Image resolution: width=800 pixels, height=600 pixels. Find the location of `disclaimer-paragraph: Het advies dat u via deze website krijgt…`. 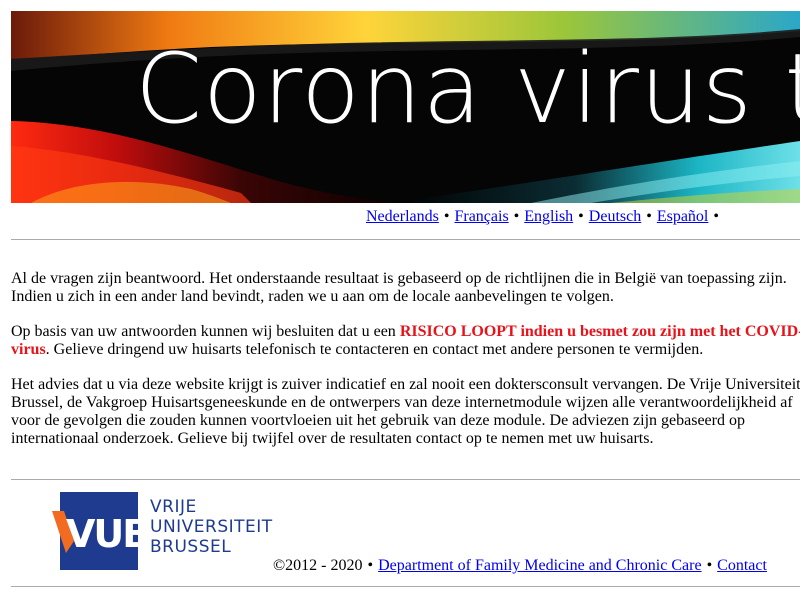

disclaimer-paragraph: Het advies dat u via deze website krijgt… is located at coordinates (405, 411).